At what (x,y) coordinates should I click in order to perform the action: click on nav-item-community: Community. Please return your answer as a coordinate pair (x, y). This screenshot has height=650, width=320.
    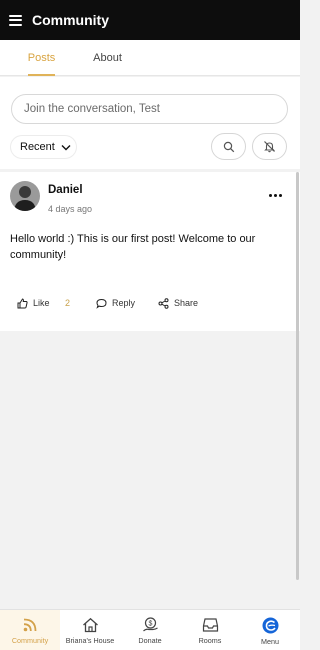
    Looking at the image, I should click on (30, 630).